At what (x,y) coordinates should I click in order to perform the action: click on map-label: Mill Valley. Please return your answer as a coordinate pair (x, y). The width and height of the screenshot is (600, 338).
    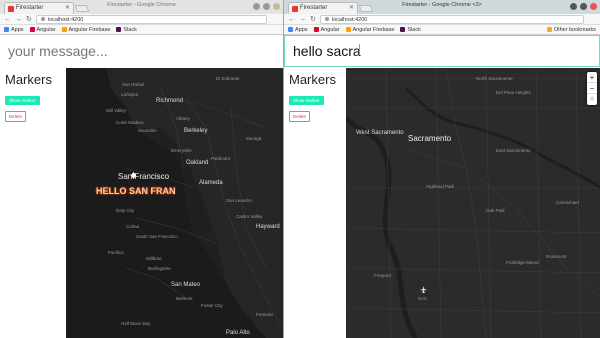
    Looking at the image, I should click on (116, 110).